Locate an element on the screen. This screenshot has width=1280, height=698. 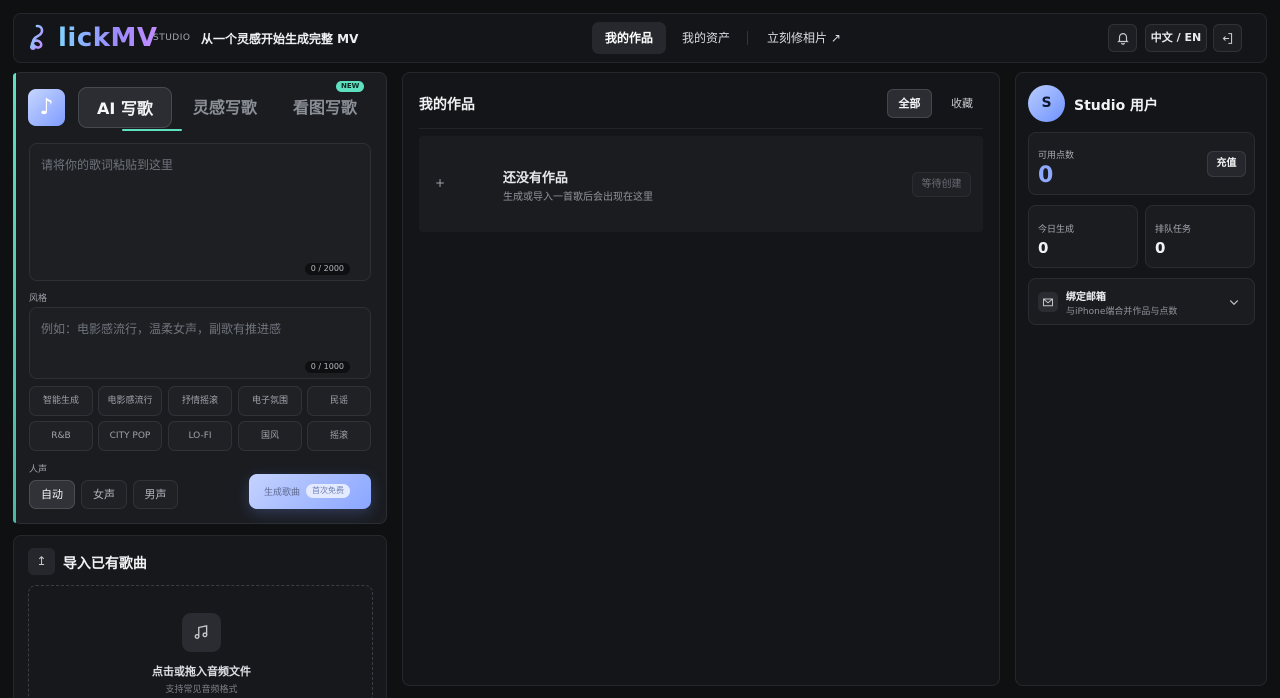
music-note-icon: ♪ is located at coordinates (46, 107).